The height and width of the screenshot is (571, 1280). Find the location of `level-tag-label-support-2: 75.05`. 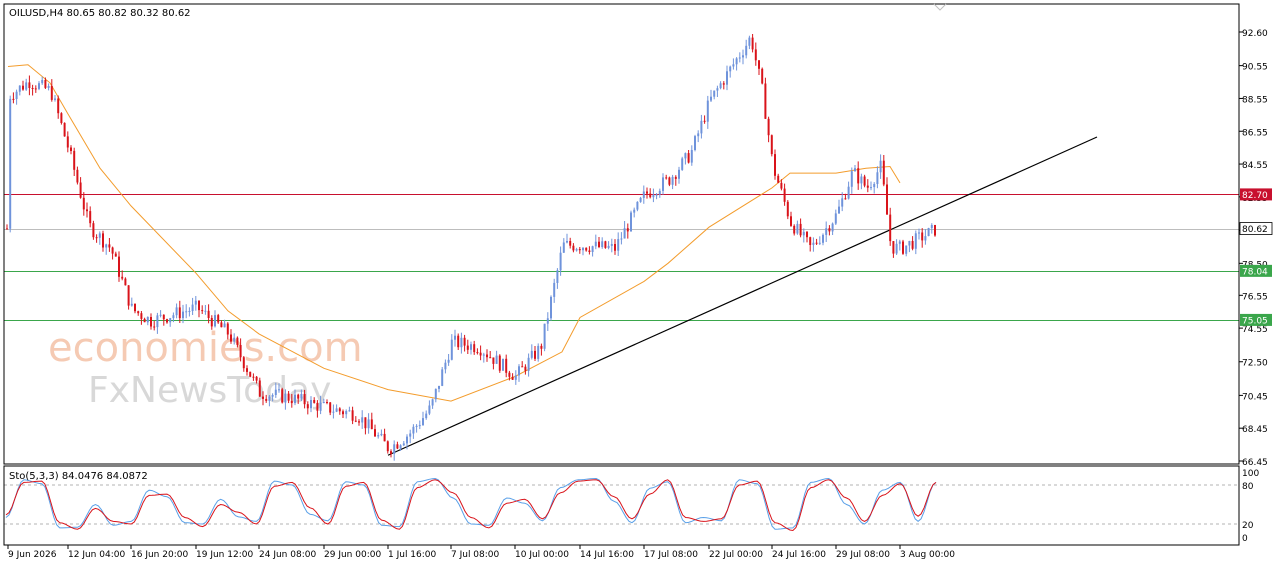

level-tag-label-support-2: 75.05 is located at coordinates (1255, 321).